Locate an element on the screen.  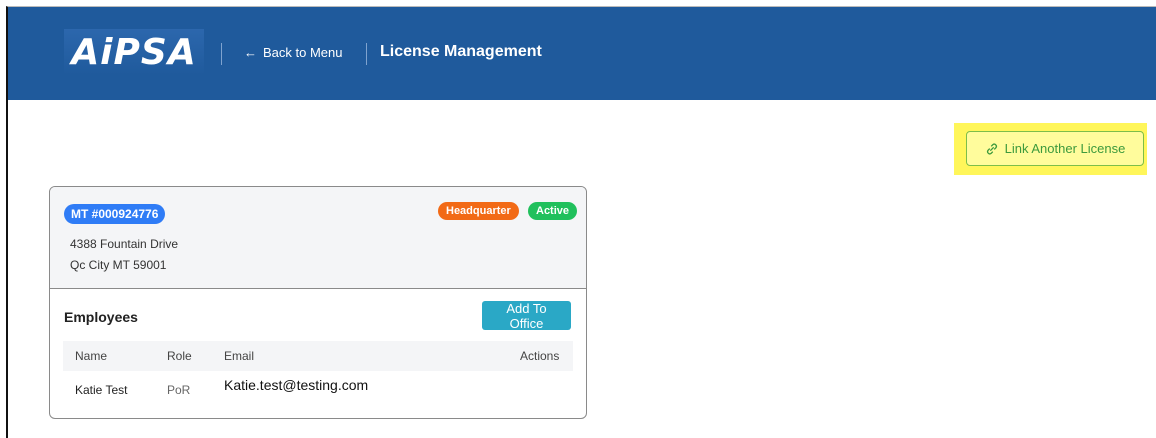
address-line-2: Qc City MT 59001 is located at coordinates (118, 265).